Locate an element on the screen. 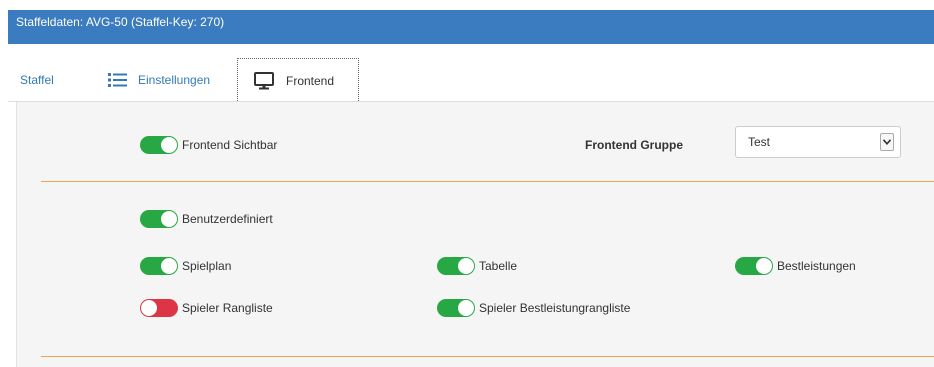  frontend-group-label: Frontend Gruppe is located at coordinates (634, 145).